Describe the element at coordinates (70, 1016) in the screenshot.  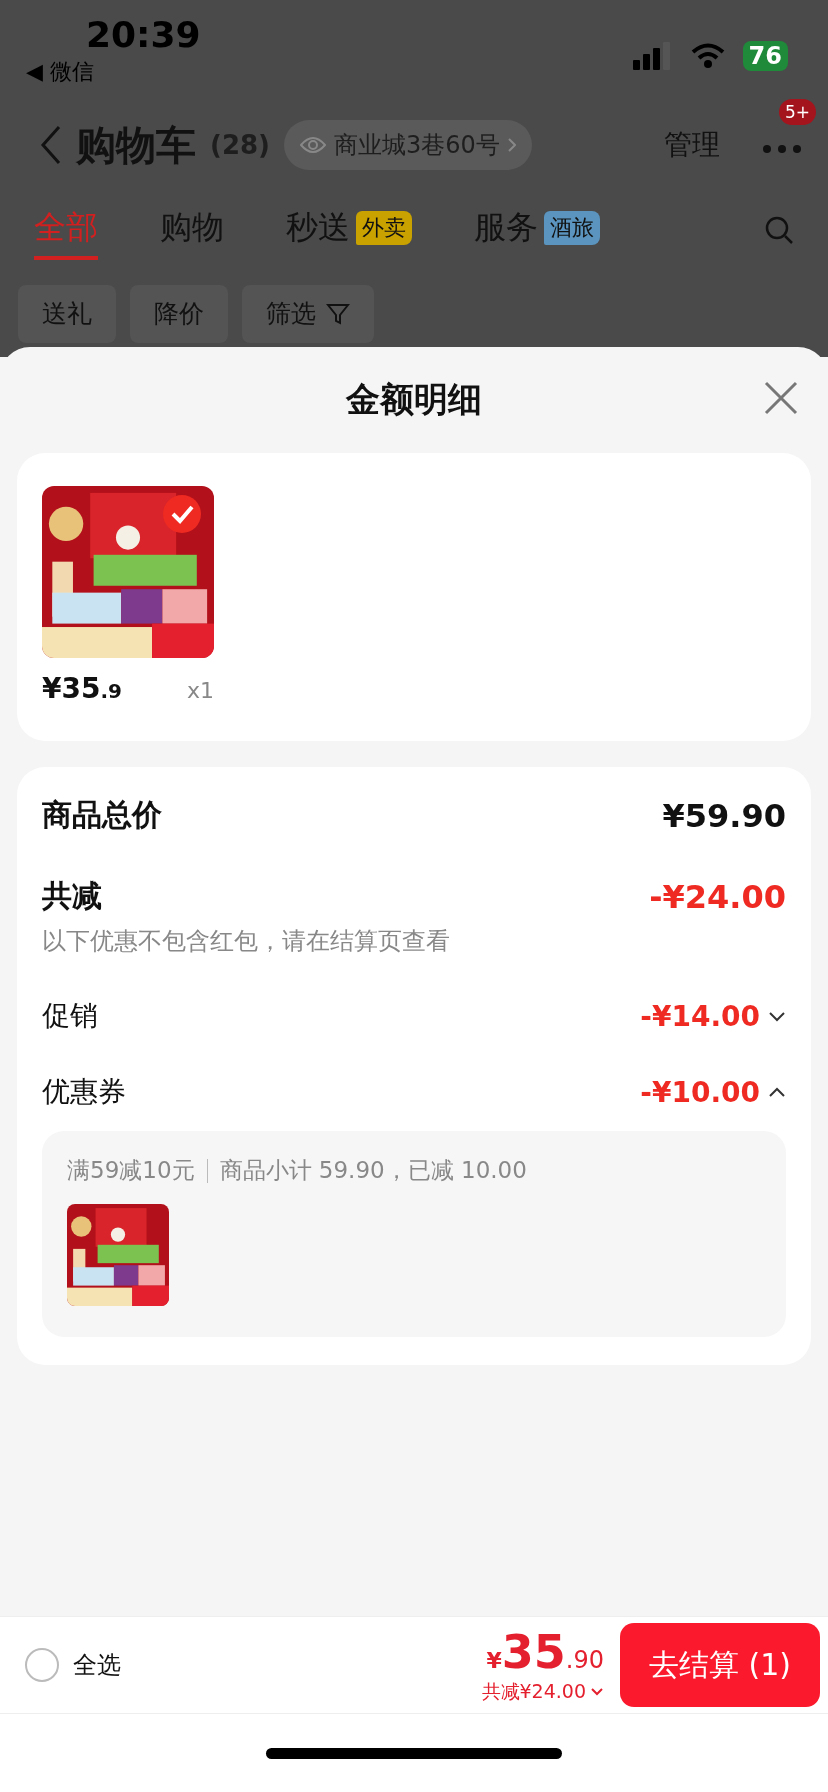
I see `discount-line-label: 促销` at that location.